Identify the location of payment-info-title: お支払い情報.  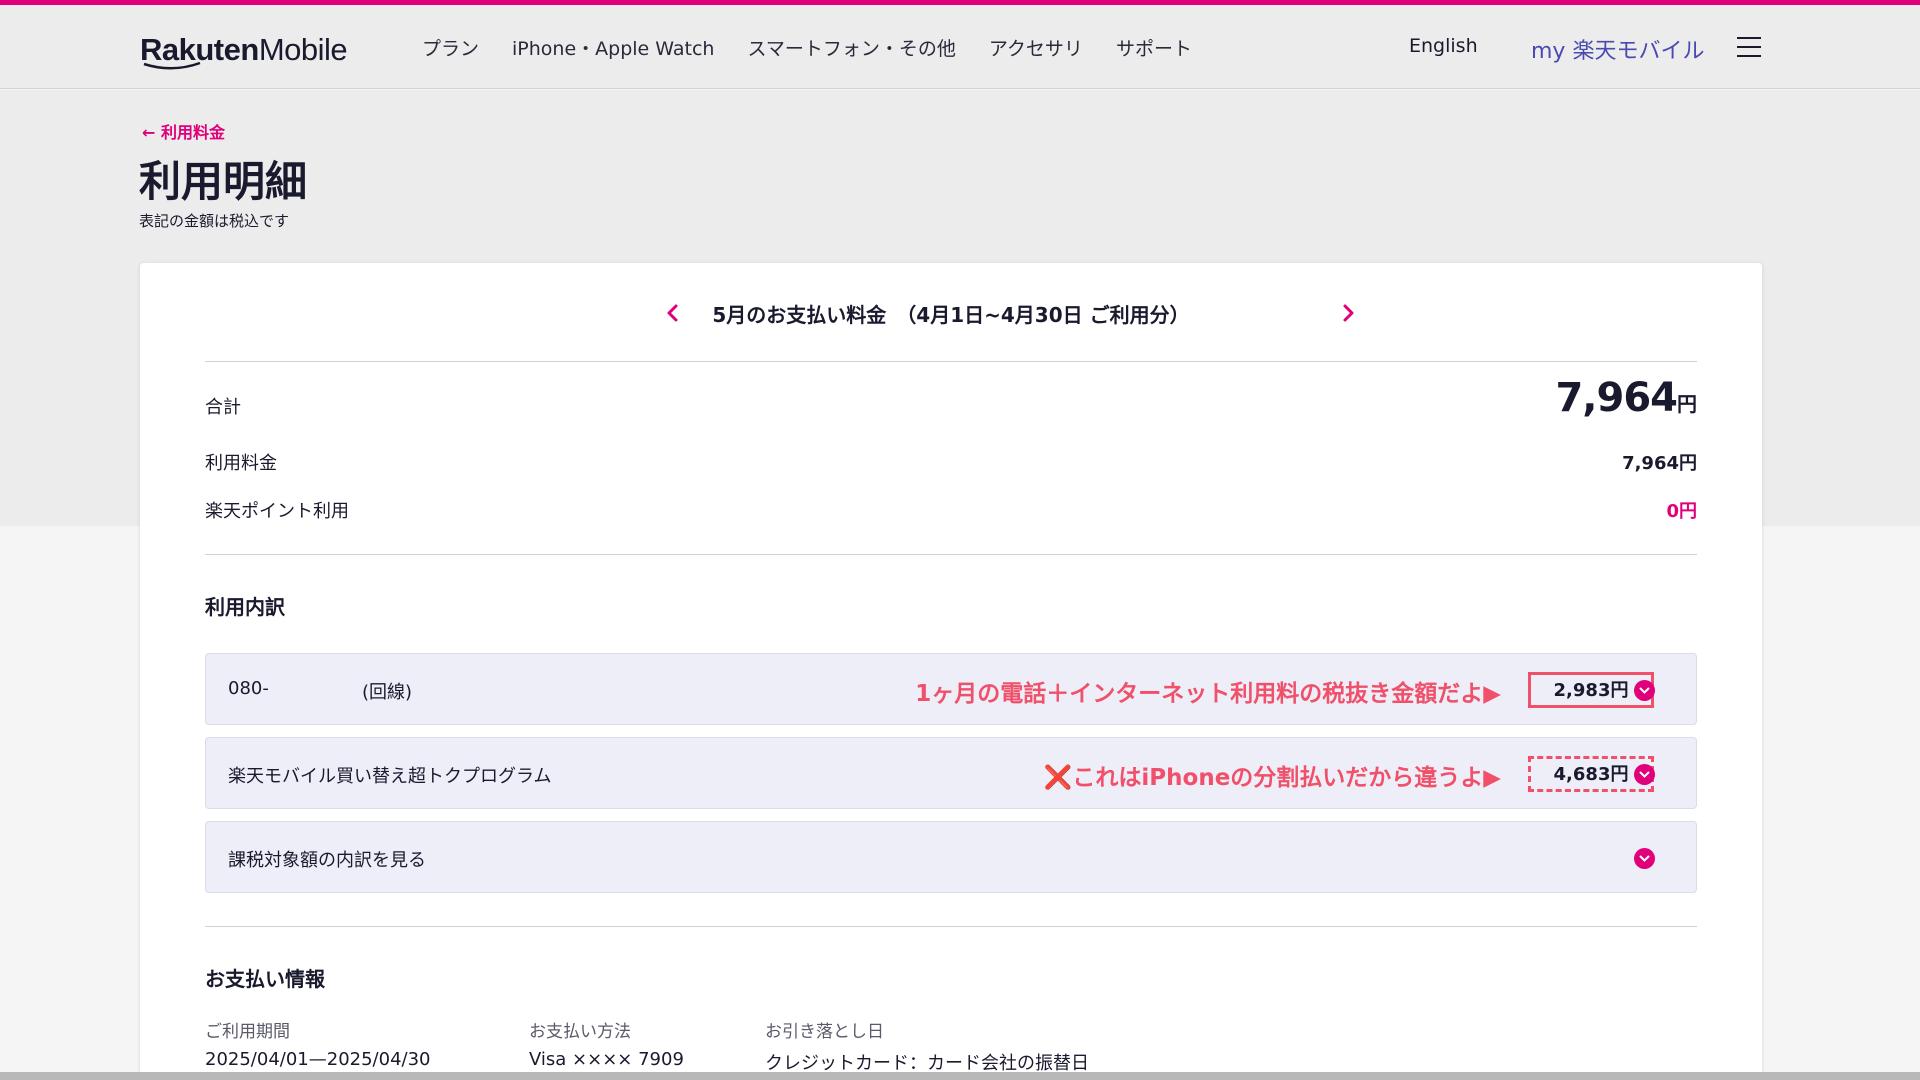
(265, 979).